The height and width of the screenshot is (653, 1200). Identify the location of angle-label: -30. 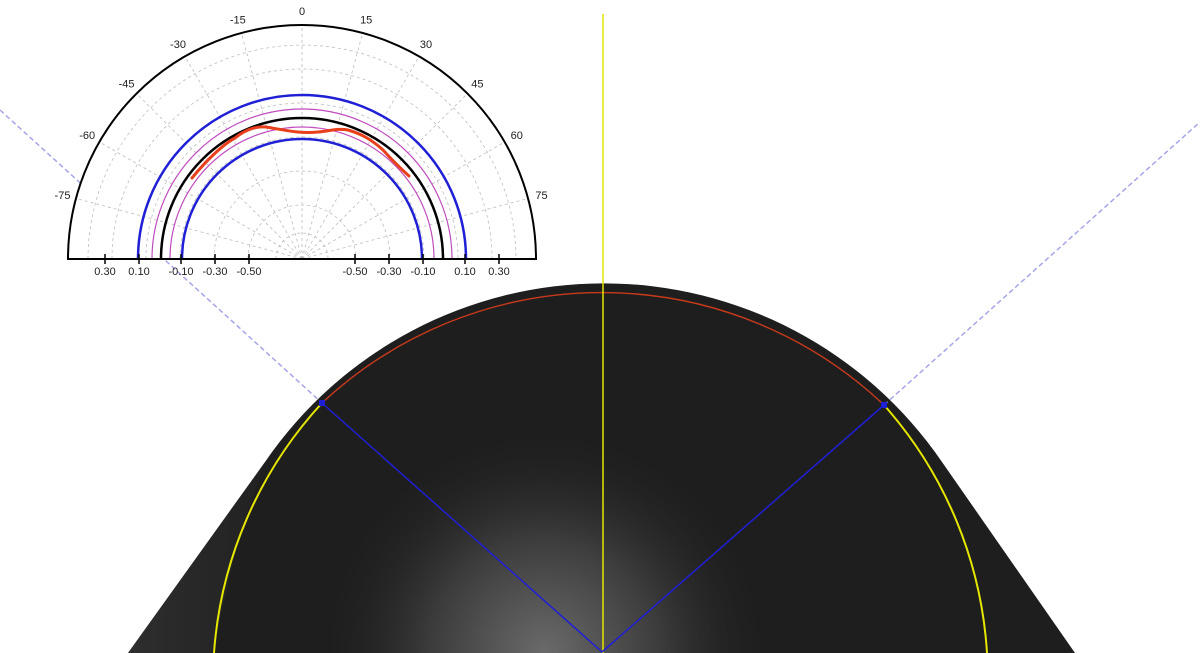
(178, 45).